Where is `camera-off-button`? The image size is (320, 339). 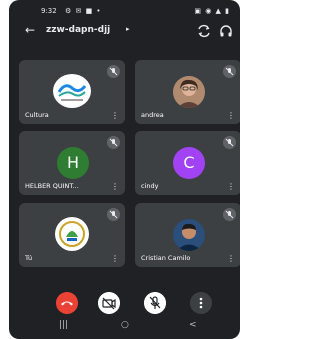
camera-off-button is located at coordinates (109, 303).